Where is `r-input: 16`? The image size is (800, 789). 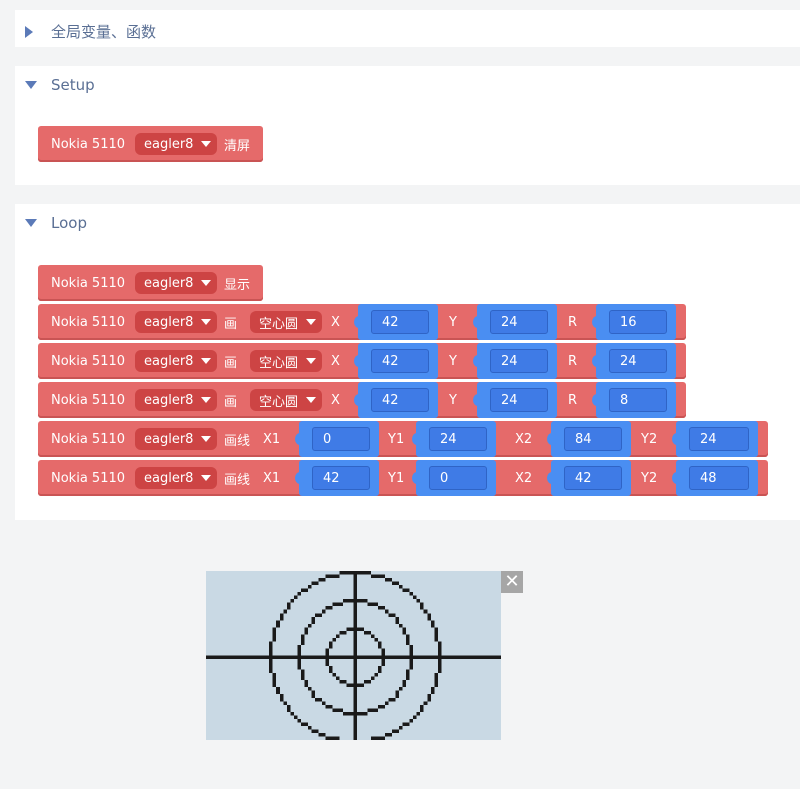 r-input: 16 is located at coordinates (638, 322).